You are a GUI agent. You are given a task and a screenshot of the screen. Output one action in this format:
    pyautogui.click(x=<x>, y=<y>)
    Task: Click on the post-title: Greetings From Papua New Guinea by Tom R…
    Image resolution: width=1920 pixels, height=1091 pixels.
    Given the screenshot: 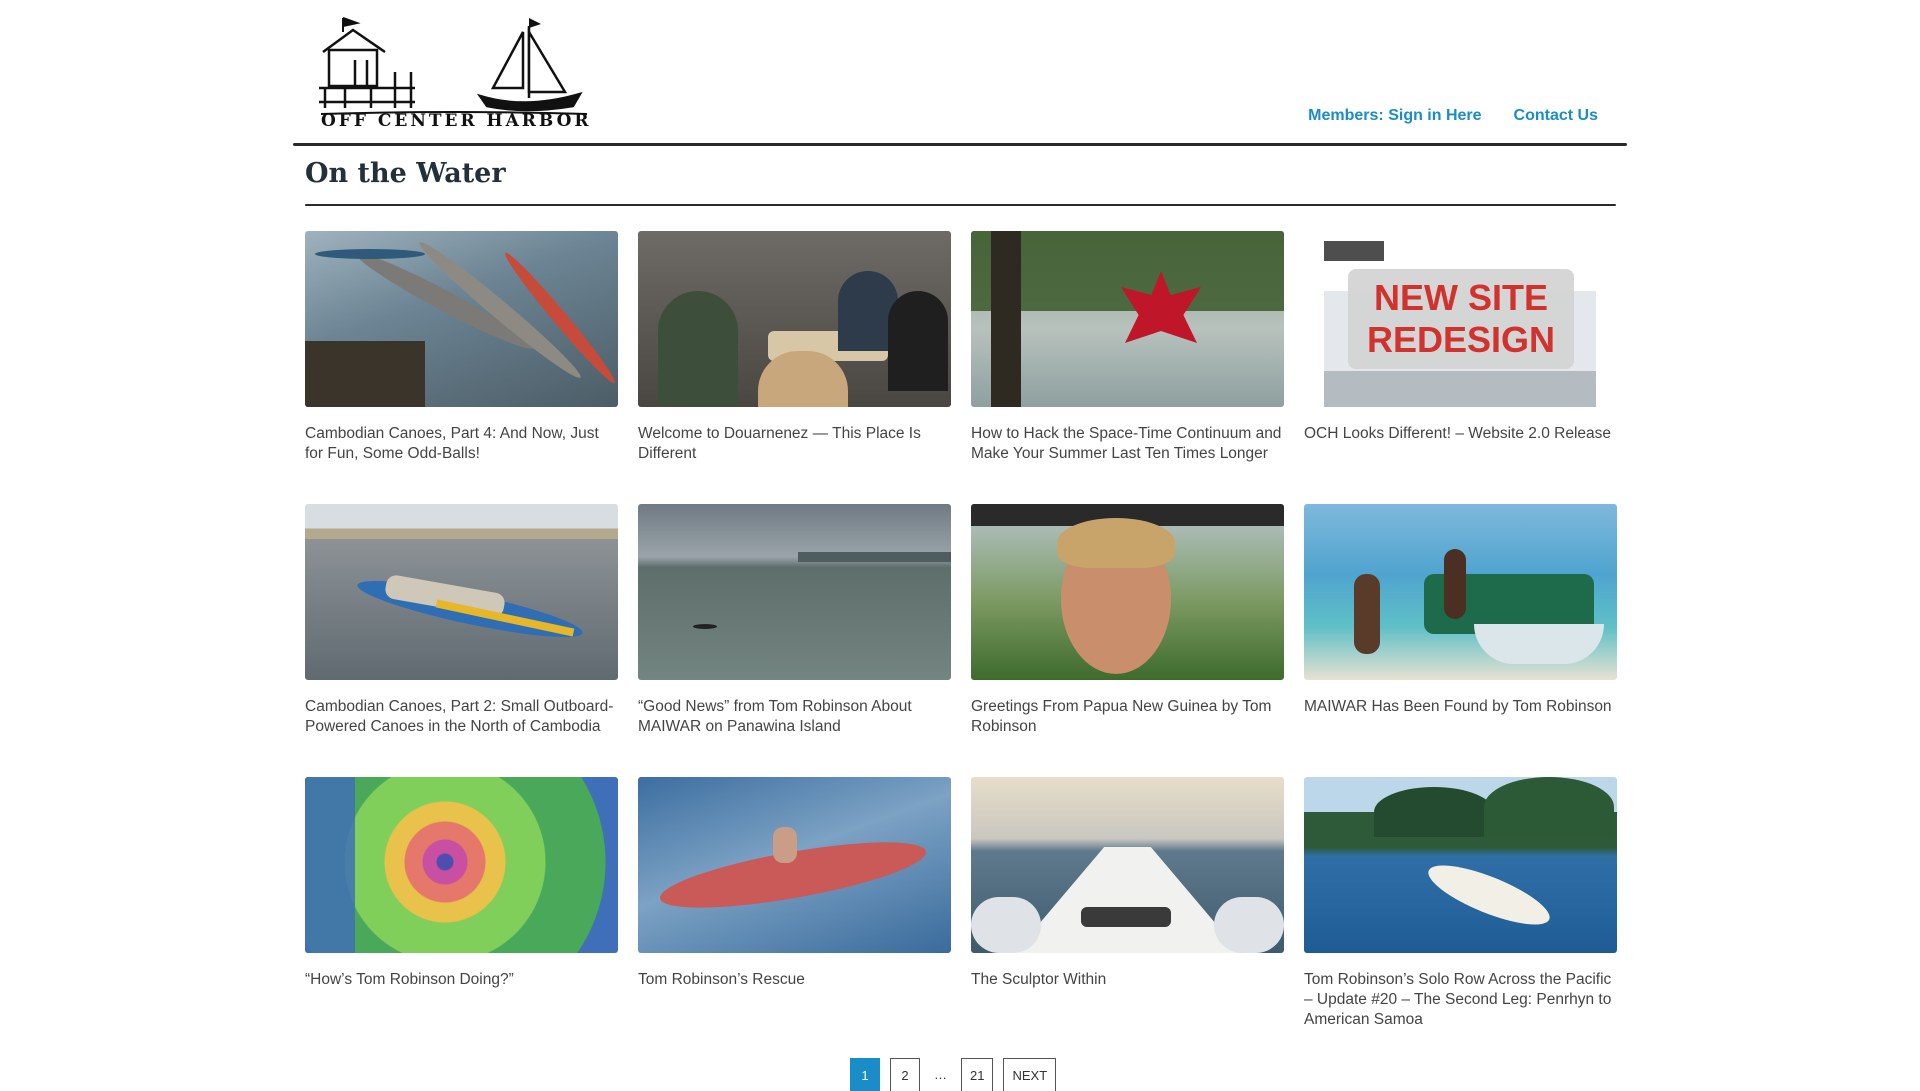 What is the action you would take?
    pyautogui.click(x=1127, y=717)
    